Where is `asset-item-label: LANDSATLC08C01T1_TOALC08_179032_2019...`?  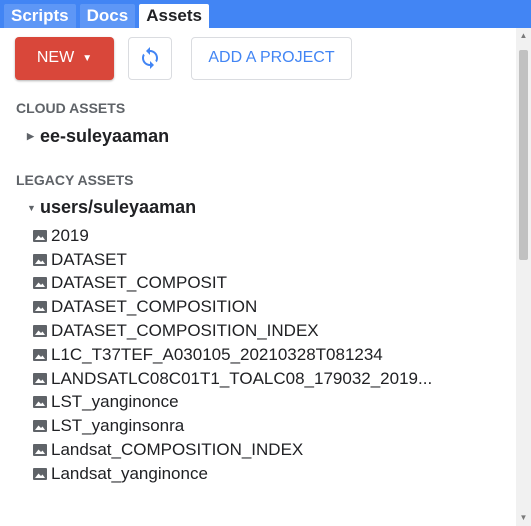
asset-item-label: LANDSATLC08C01T1_TOALC08_179032_2019... is located at coordinates (242, 378).